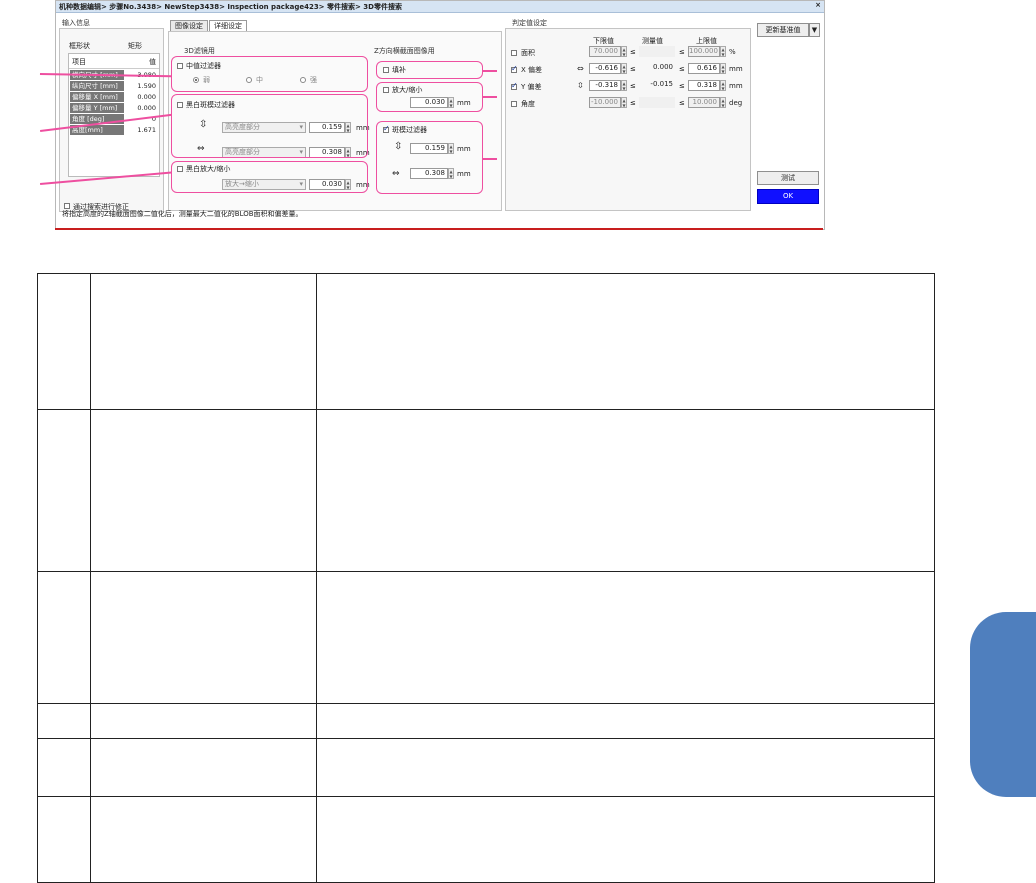  Describe the element at coordinates (1003, 704) in the screenshot. I see `chapter-side-tab` at that location.